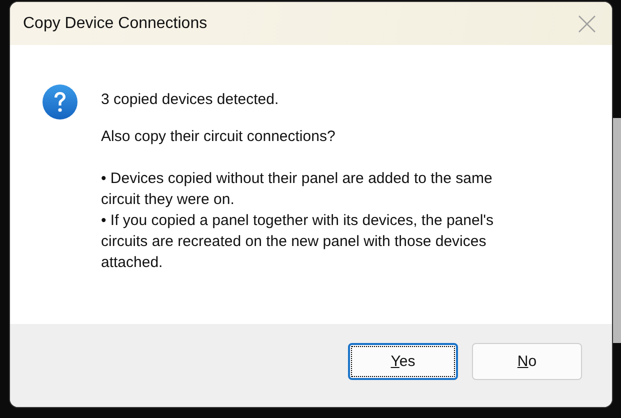 Image resolution: width=621 pixels, height=418 pixels. Describe the element at coordinates (190, 100) in the screenshot. I see `message-heading: 3 copied devices detected.` at that location.